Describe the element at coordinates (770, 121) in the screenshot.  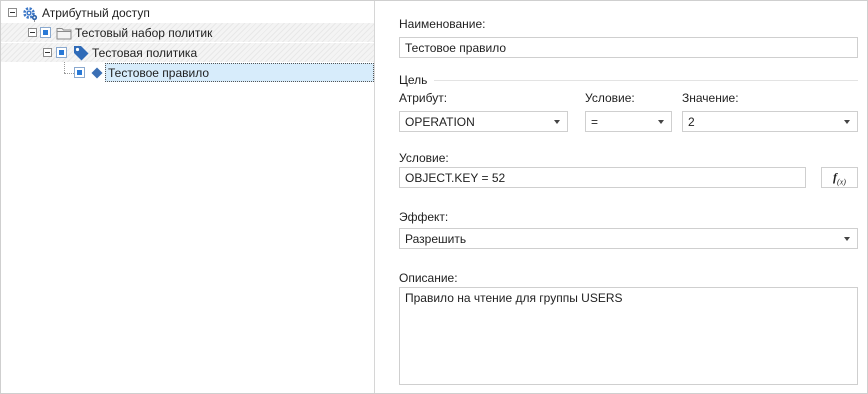
I see `value-combobox: 2` at that location.